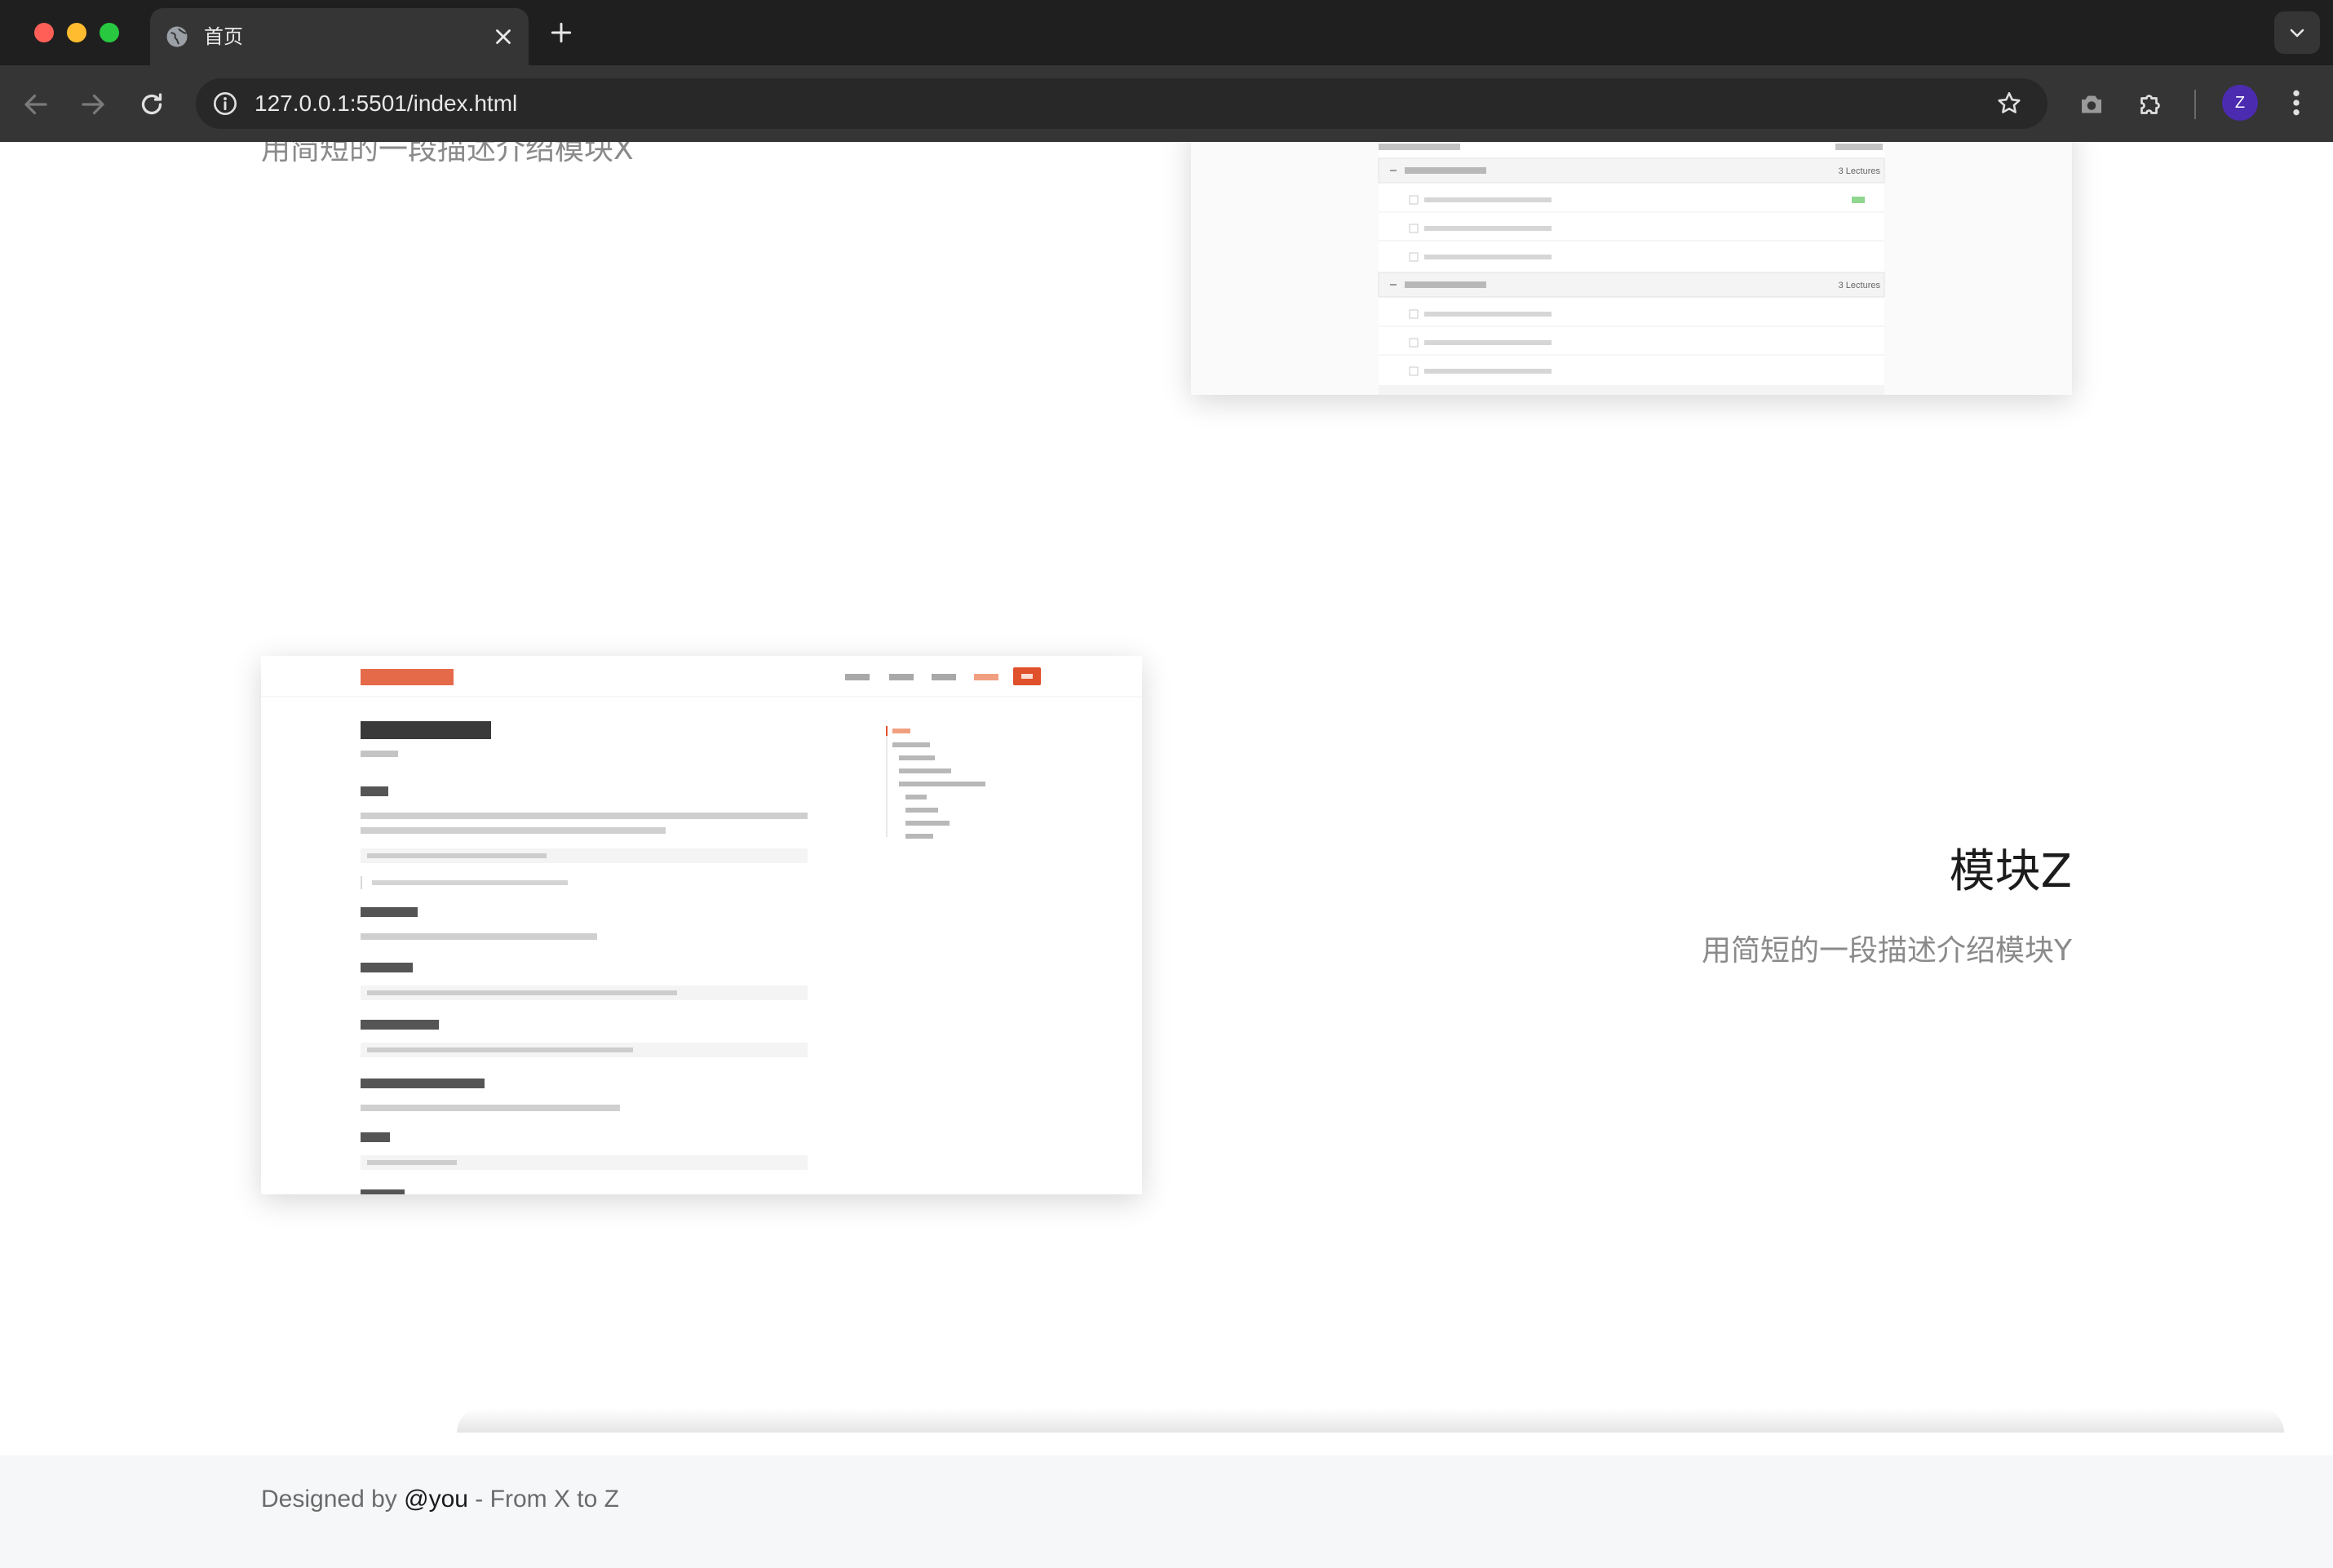  What do you see at coordinates (1887, 951) in the screenshot?
I see `module-z-description: 用简短的一段描述介绍模块Y` at bounding box center [1887, 951].